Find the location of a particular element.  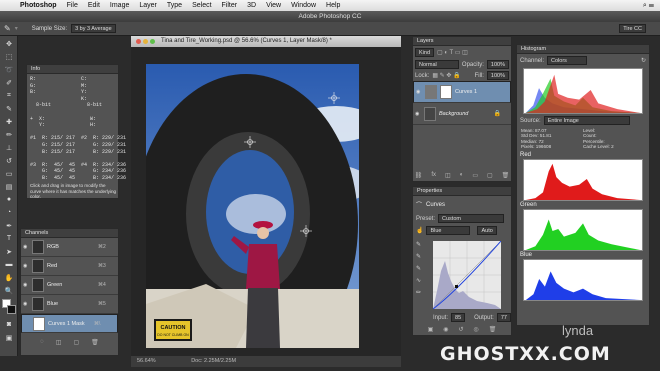

channel-row-selected: Curves 1 Mask ⌘\ is located at coordinates (69, 323).